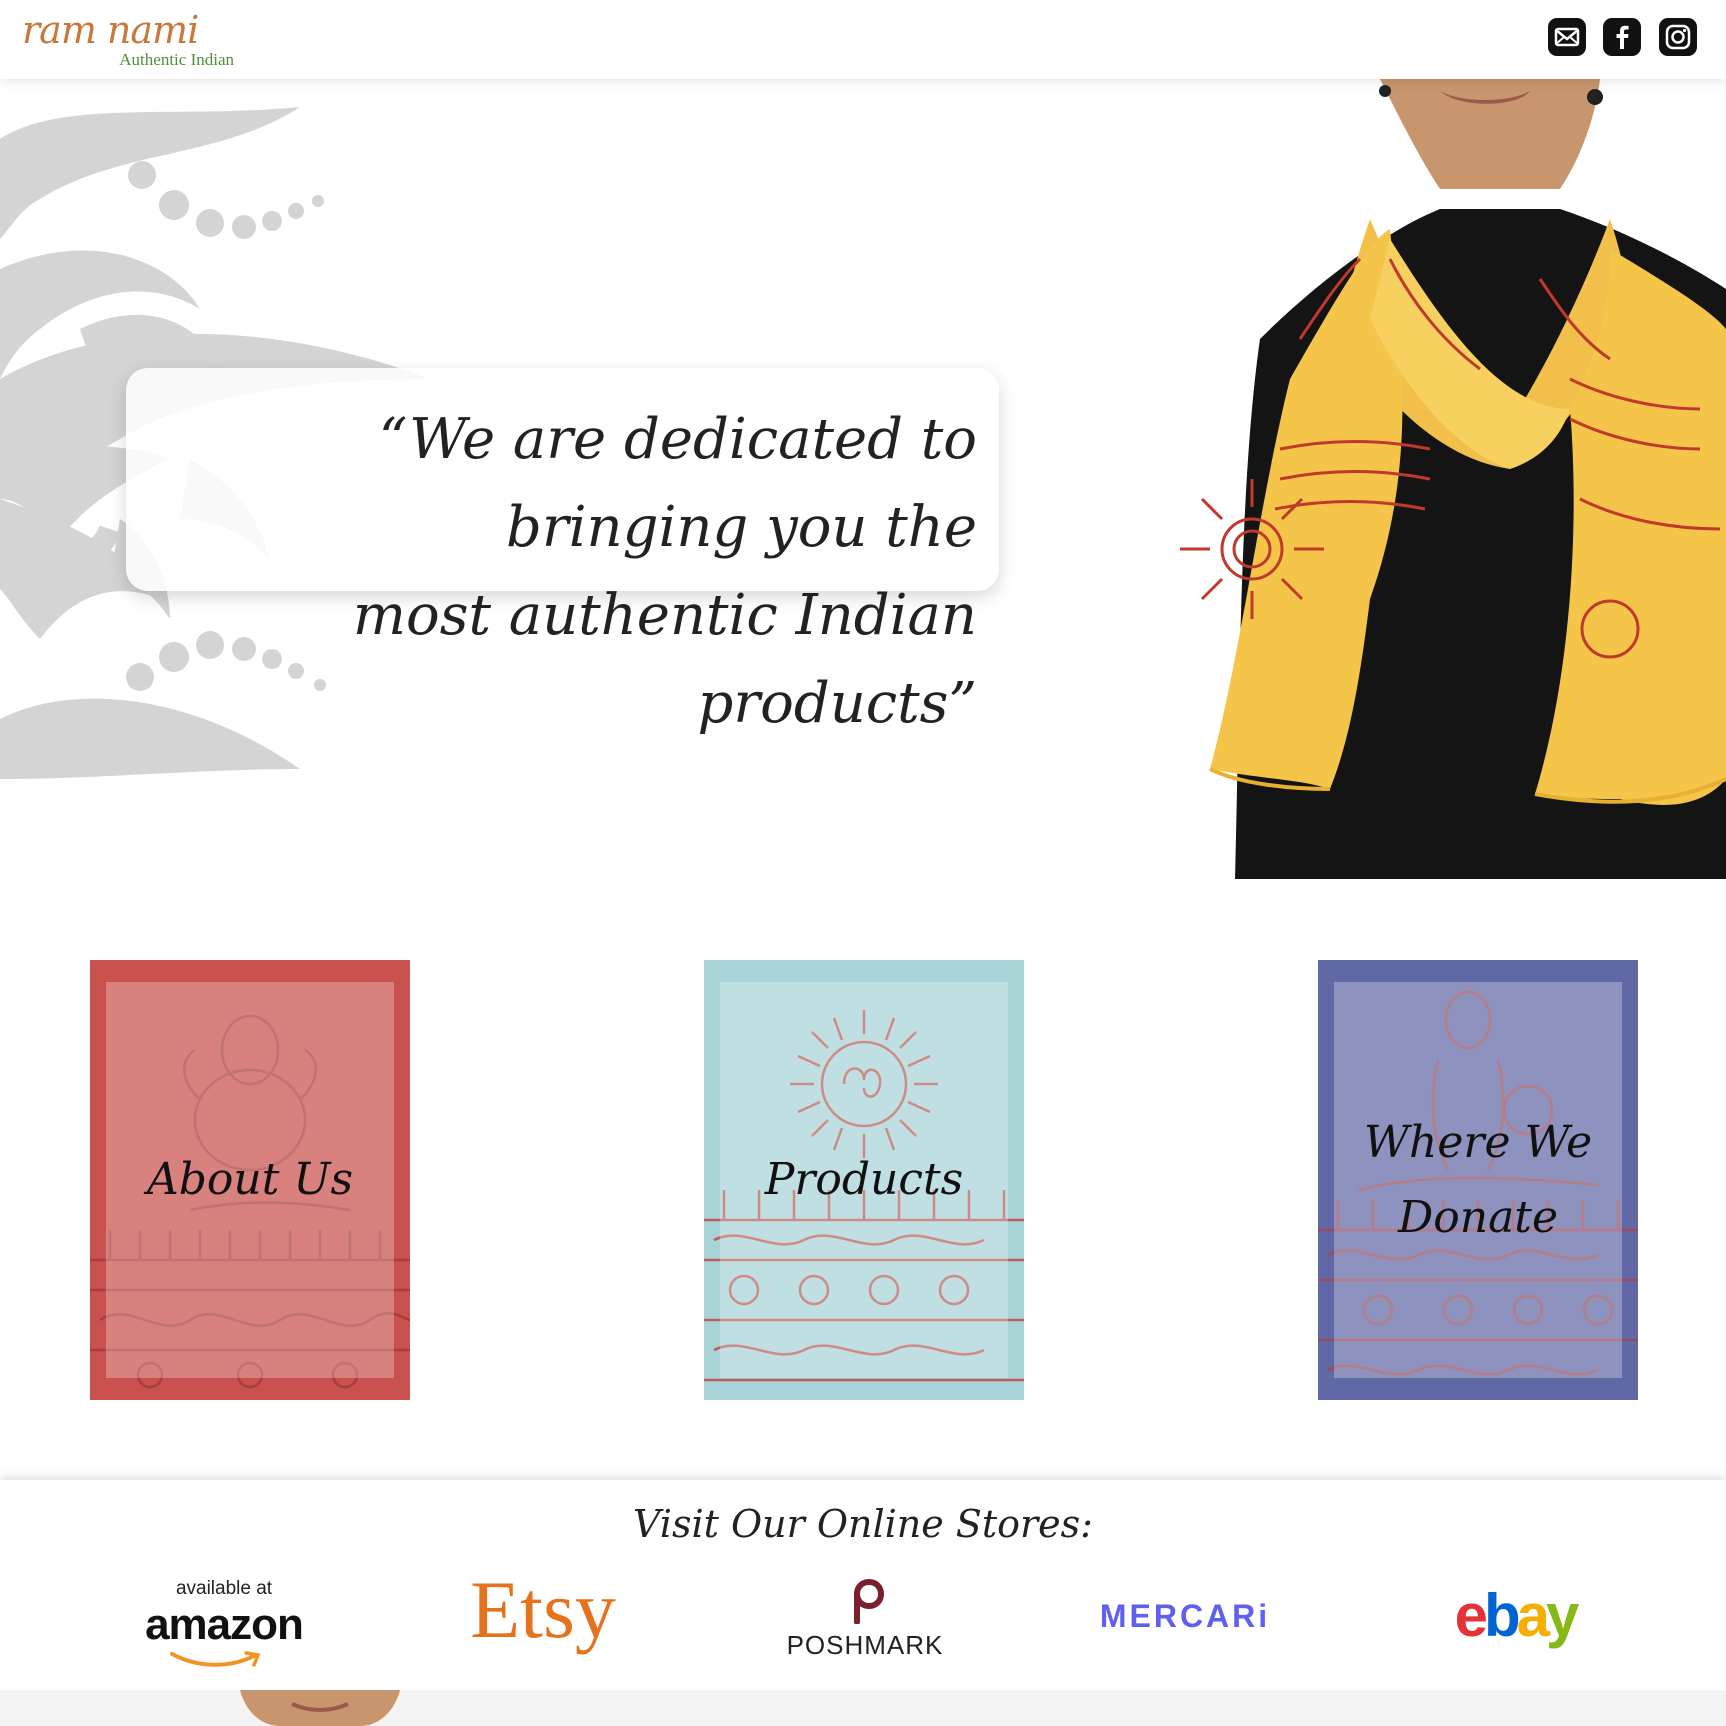 The width and height of the screenshot is (1726, 1726). I want to click on etsy-store-link: Etsy, so click(543, 1610).